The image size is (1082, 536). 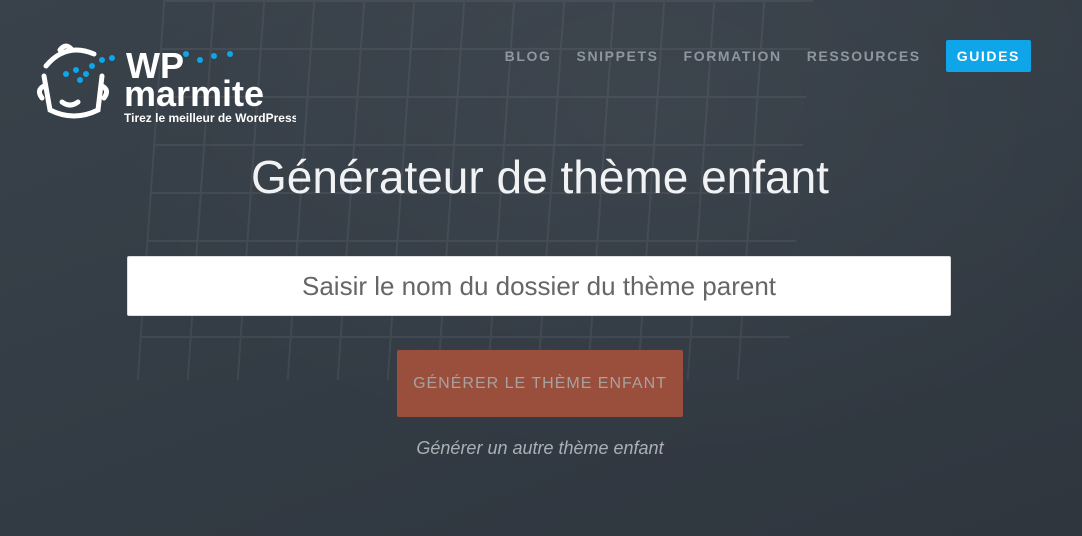 I want to click on svg-text: Tirez le meilleur de WordPress, so click(x=210, y=118).